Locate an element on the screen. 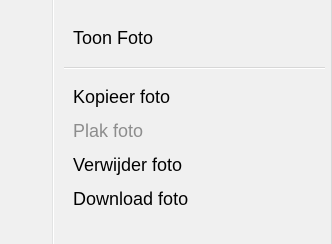 This screenshot has height=244, width=332. menu-item-label: Verwijder foto is located at coordinates (128, 165).